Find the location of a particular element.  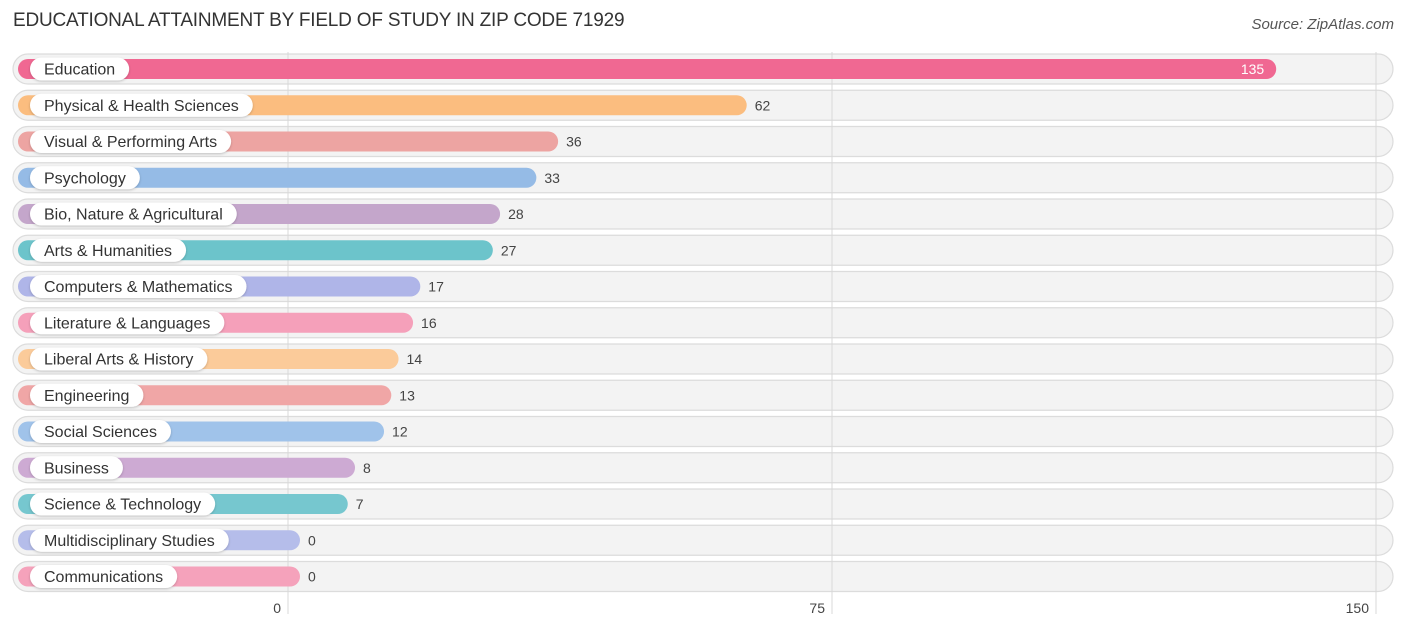

value-label: 33 is located at coordinates (552, 178).